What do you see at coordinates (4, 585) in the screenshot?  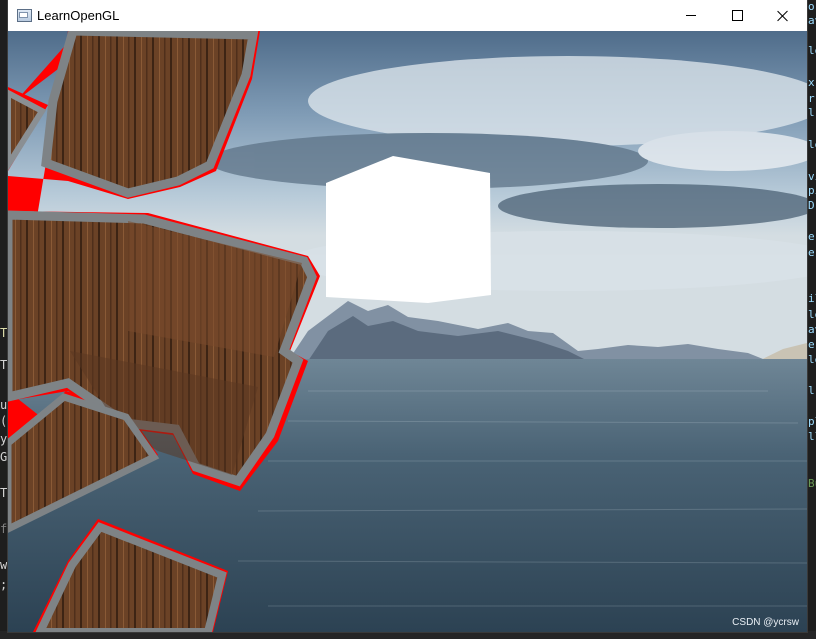 I see `editor-fragment: ;` at bounding box center [4, 585].